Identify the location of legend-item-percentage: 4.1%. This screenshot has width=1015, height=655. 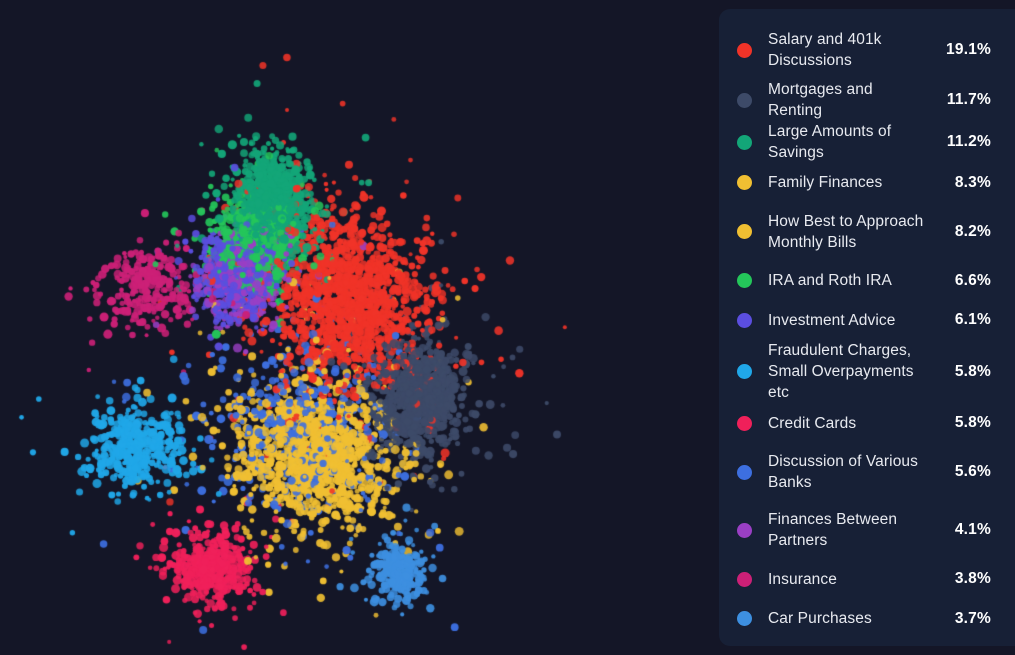
(972, 530).